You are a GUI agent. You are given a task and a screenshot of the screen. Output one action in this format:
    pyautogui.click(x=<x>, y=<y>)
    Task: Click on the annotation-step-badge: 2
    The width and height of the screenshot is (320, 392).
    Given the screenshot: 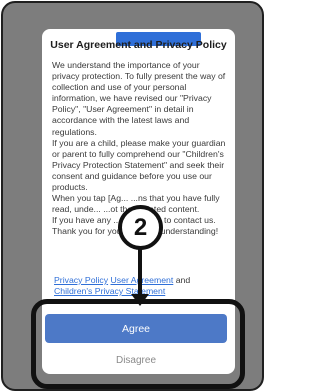 What is the action you would take?
    pyautogui.click(x=140, y=227)
    